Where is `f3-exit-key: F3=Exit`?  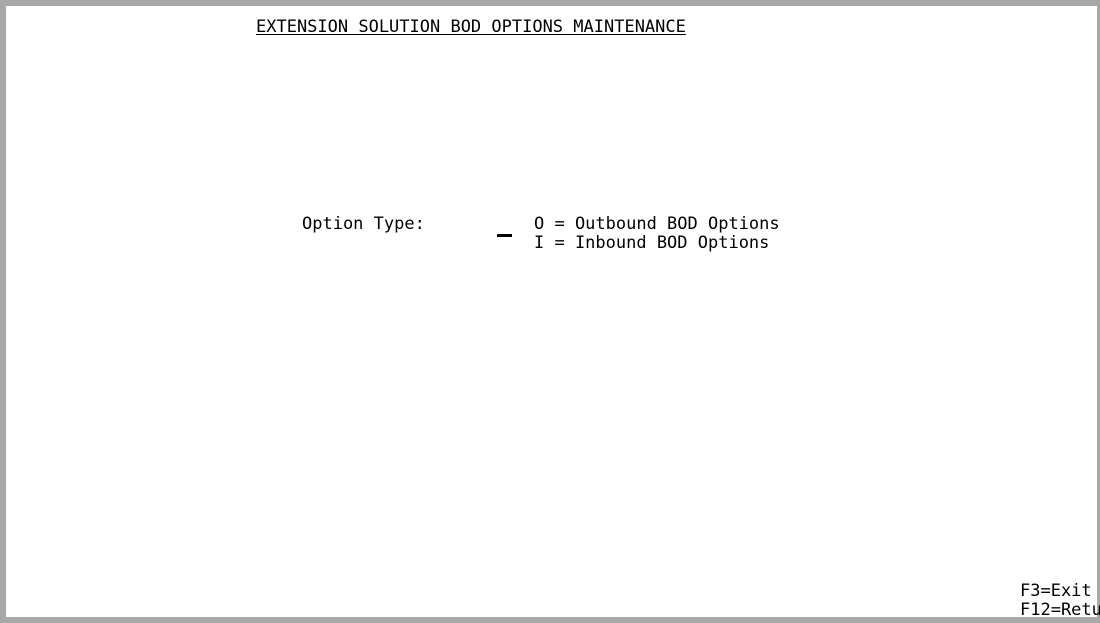
f3-exit-key: F3=Exit is located at coordinates (1056, 591).